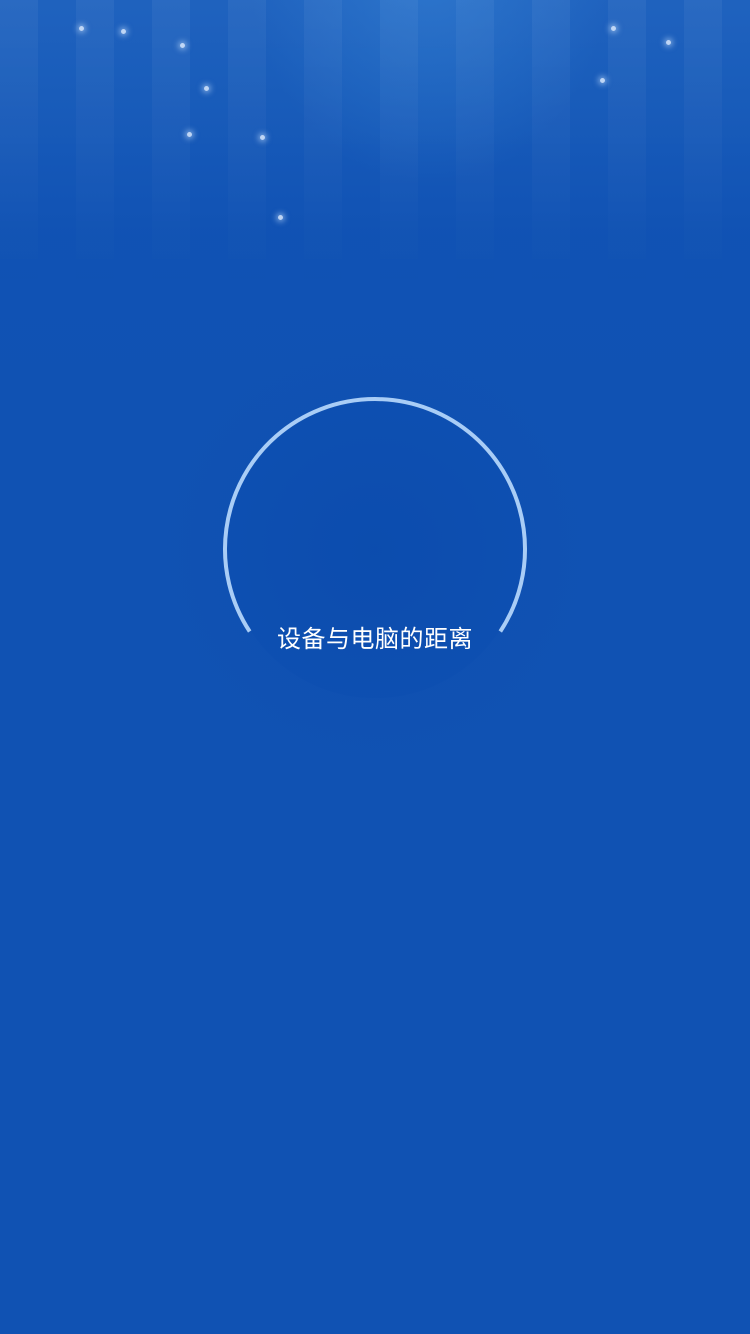  Describe the element at coordinates (375, 547) in the screenshot. I see `distance-gauge` at that location.